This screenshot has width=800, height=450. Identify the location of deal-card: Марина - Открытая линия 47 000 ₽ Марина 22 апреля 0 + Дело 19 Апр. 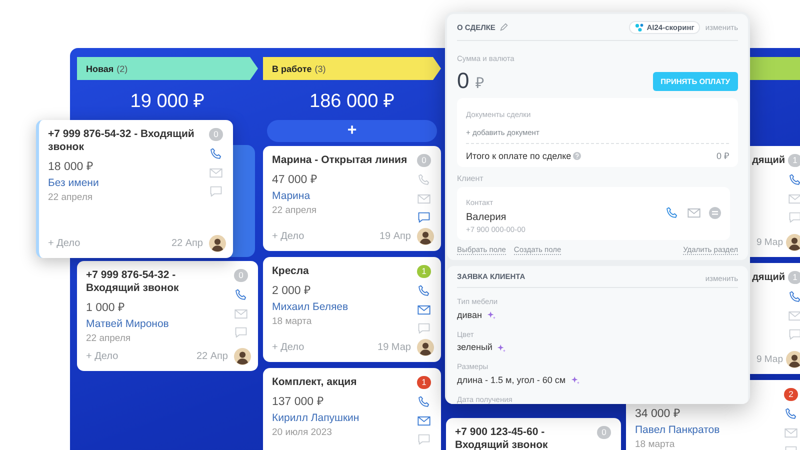
(352, 198).